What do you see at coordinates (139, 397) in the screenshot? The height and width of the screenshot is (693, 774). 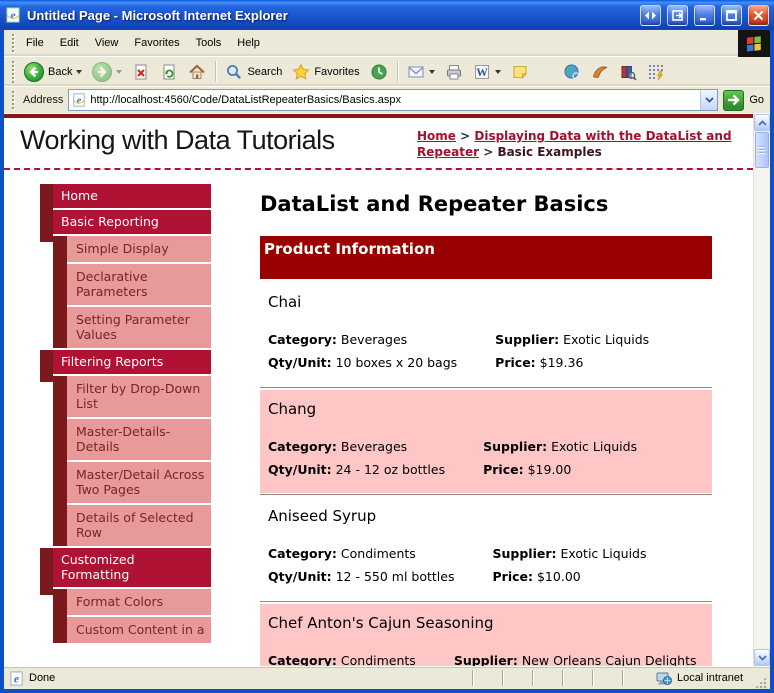 I see `sidebar-item-filter-by-drop-down-list: Filter by Drop-Down List` at bounding box center [139, 397].